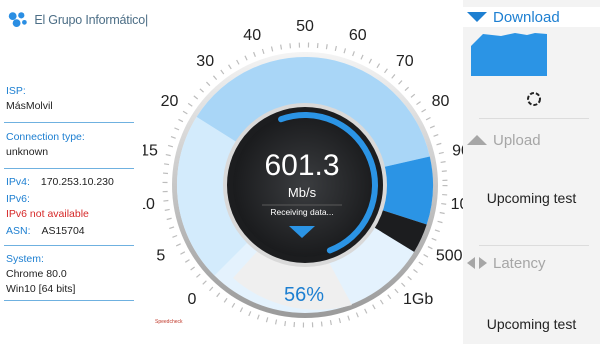 This screenshot has width=600, height=344. What do you see at coordinates (252, 35) in the screenshot?
I see `tick-label: 40` at bounding box center [252, 35].